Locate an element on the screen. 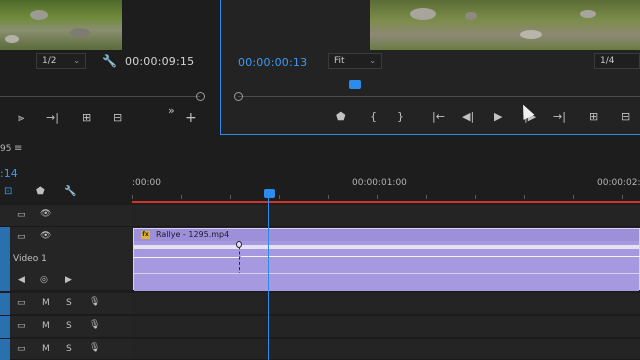  track-header-v1: ▭ 👁 Video 1 ◀ ◎ ▶ is located at coordinates (66, 259).